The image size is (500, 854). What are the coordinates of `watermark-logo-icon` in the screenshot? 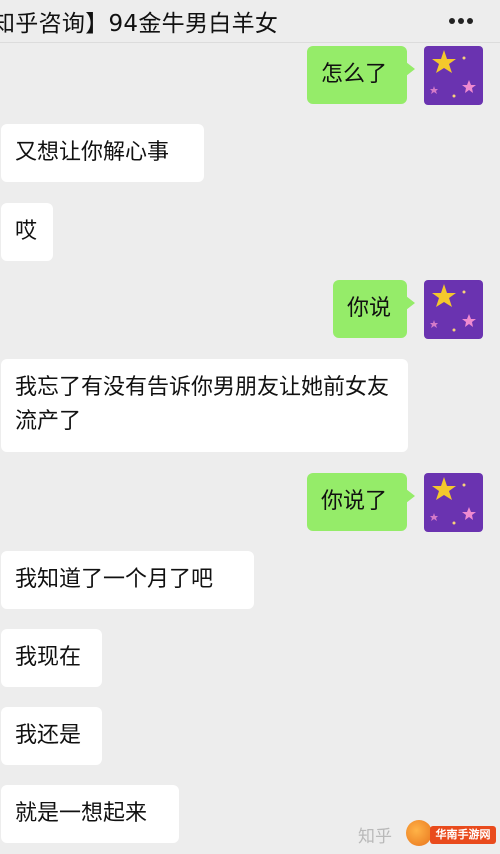 It's located at (419, 833).